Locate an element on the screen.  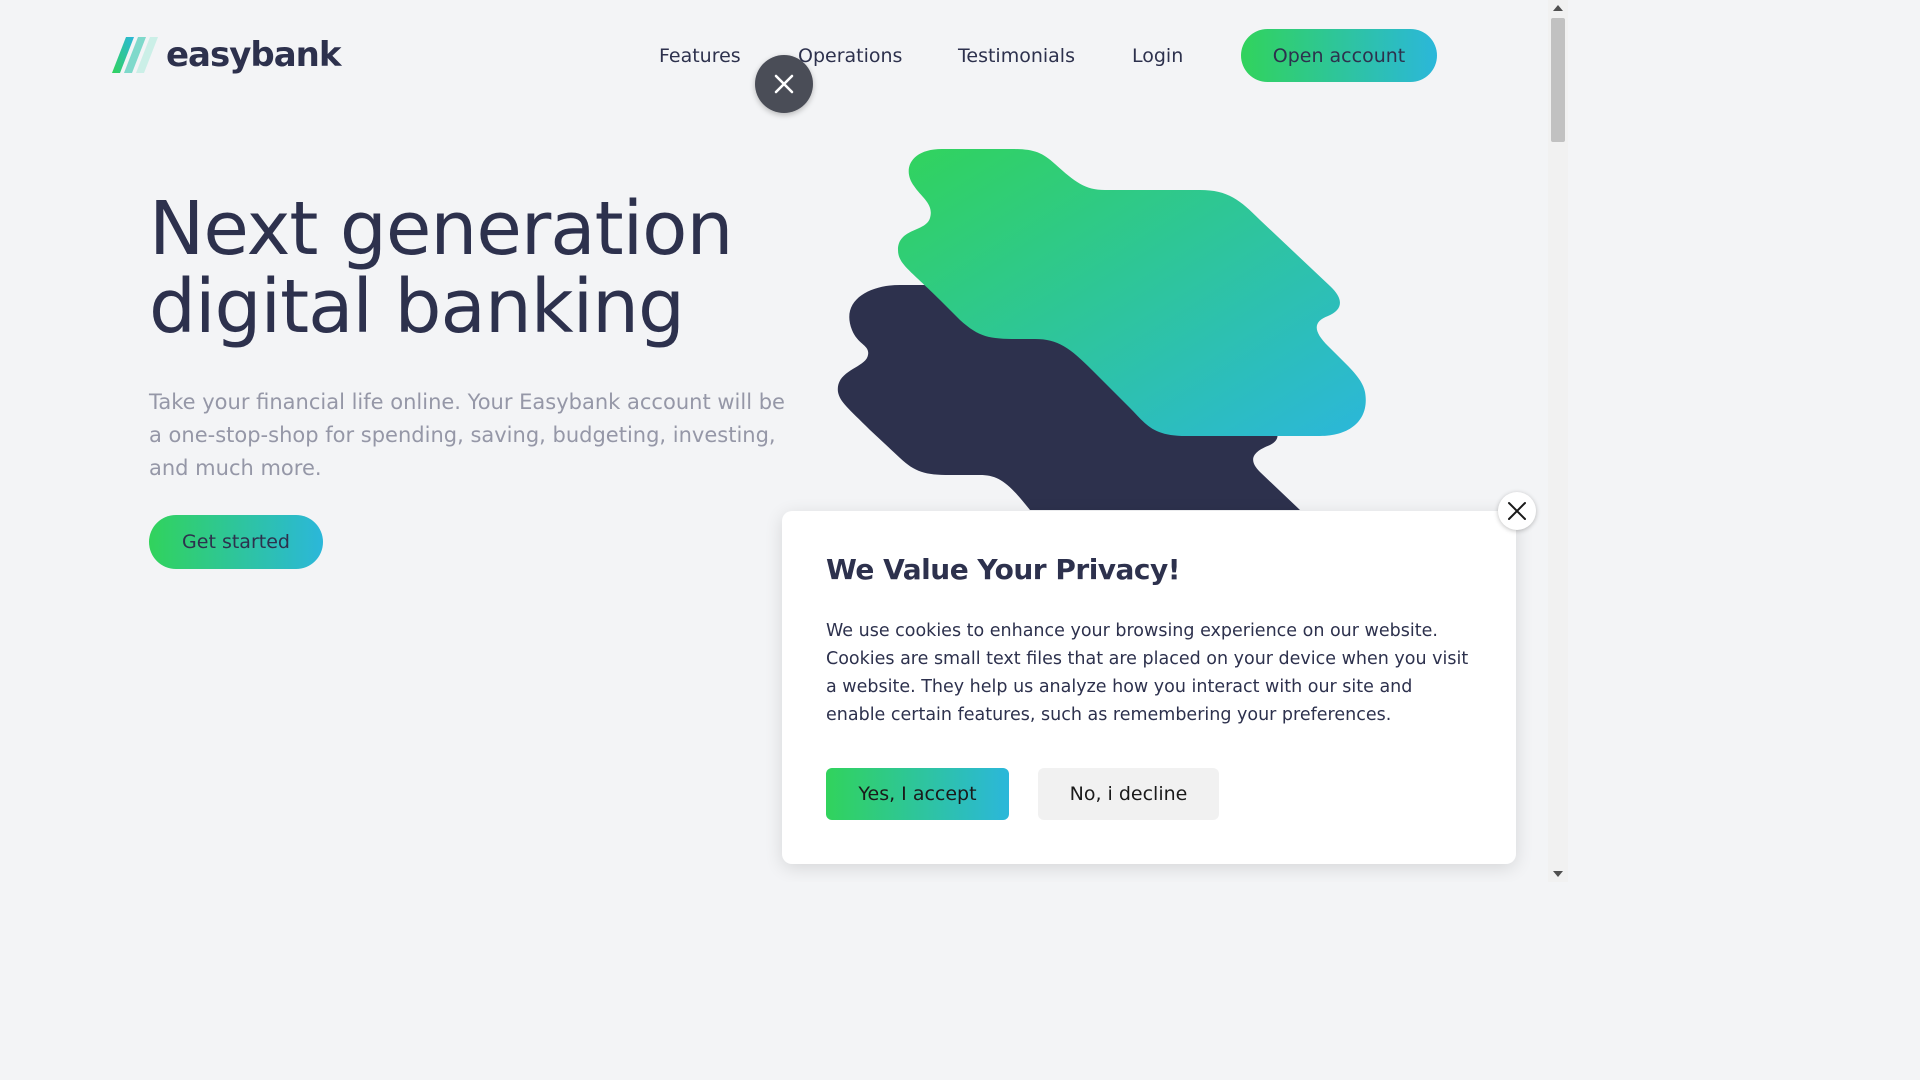
overlay-close-button is located at coordinates (784, 84).